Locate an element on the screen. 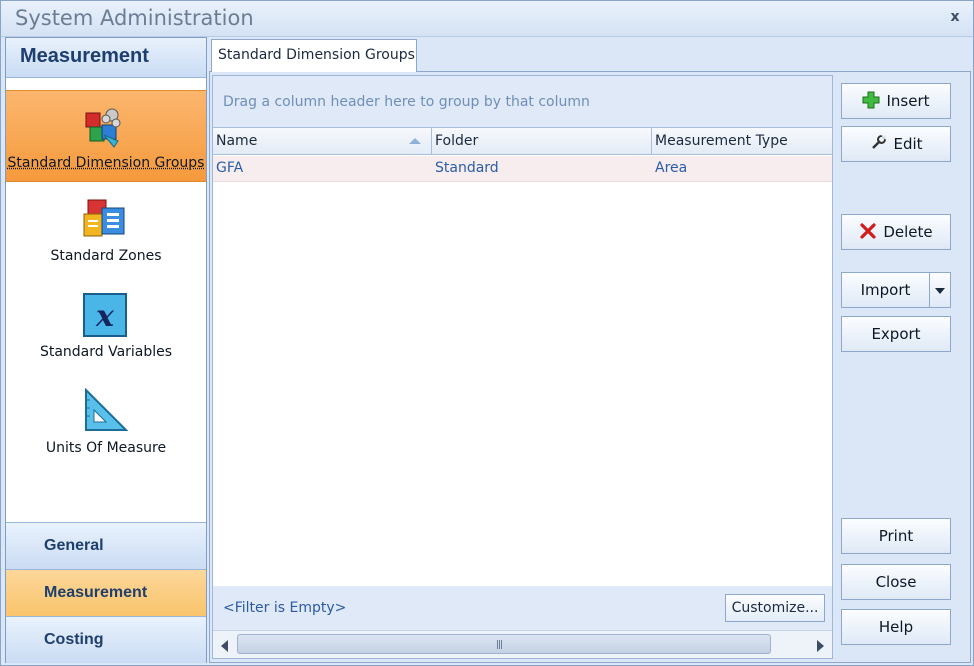 The image size is (974, 666). plus-icon is located at coordinates (871, 100).